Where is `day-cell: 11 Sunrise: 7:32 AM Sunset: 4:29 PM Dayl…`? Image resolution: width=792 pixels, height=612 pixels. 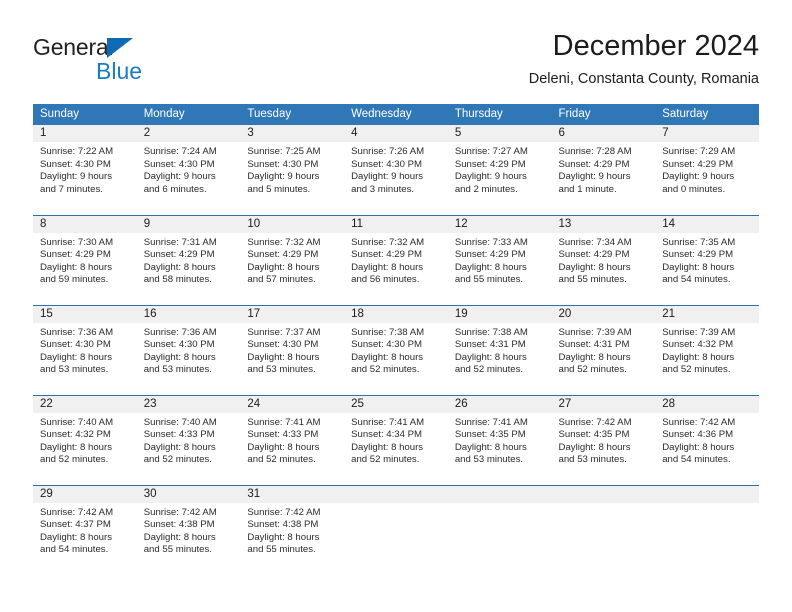
day-cell: 11 Sunrise: 7:32 AM Sunset: 4:29 PM Dayl… is located at coordinates (396, 259).